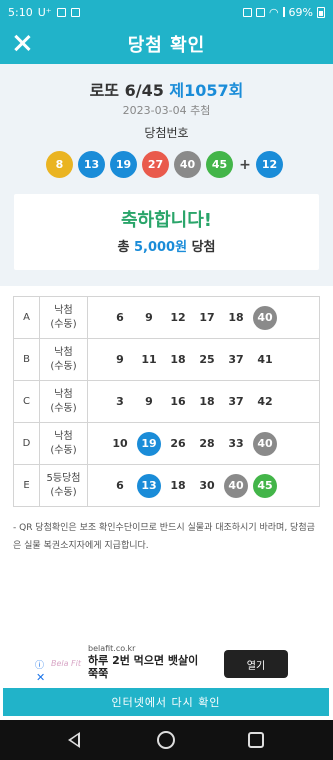 The height and width of the screenshot is (760, 333). What do you see at coordinates (120, 443) in the screenshot?
I see `game-number: 10` at bounding box center [120, 443].